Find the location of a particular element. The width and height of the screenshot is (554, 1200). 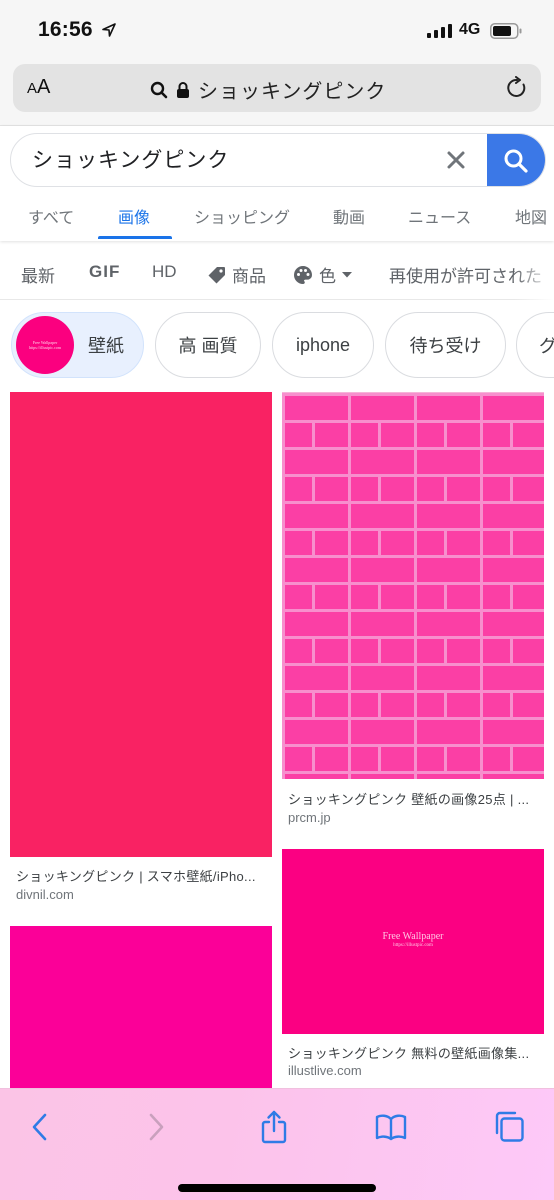

google-search-header: すべて 画像 ショッピング 動画 ニュース 地図 is located at coordinates (277, 183).